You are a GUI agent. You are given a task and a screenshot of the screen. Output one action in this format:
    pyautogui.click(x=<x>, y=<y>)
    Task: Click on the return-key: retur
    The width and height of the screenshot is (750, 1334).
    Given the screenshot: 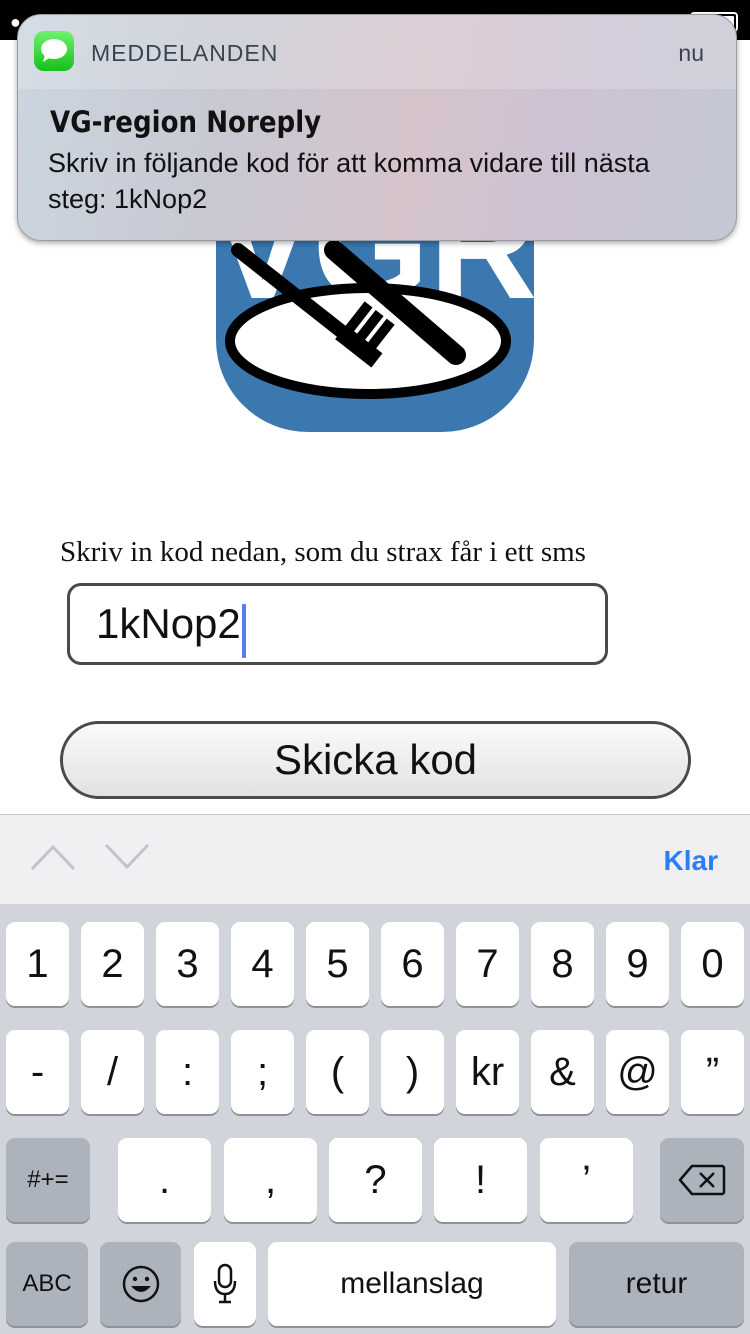 What is the action you would take?
    pyautogui.click(x=656, y=1284)
    